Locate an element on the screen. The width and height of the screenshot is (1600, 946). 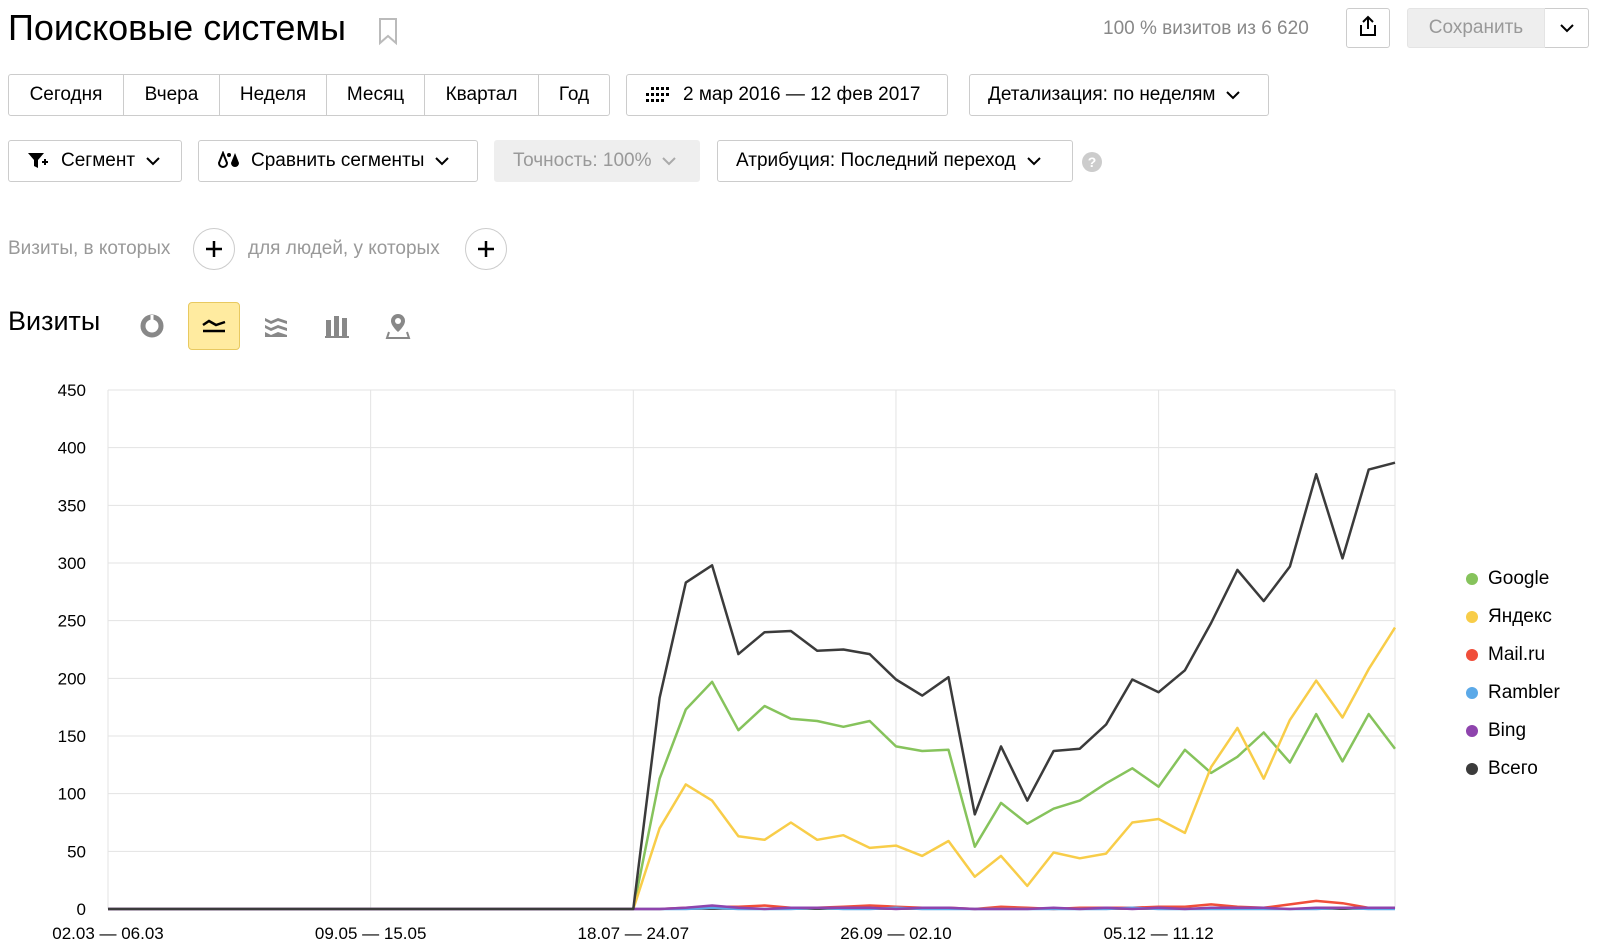
segment-dropdown: Сегмент is located at coordinates (95, 161).